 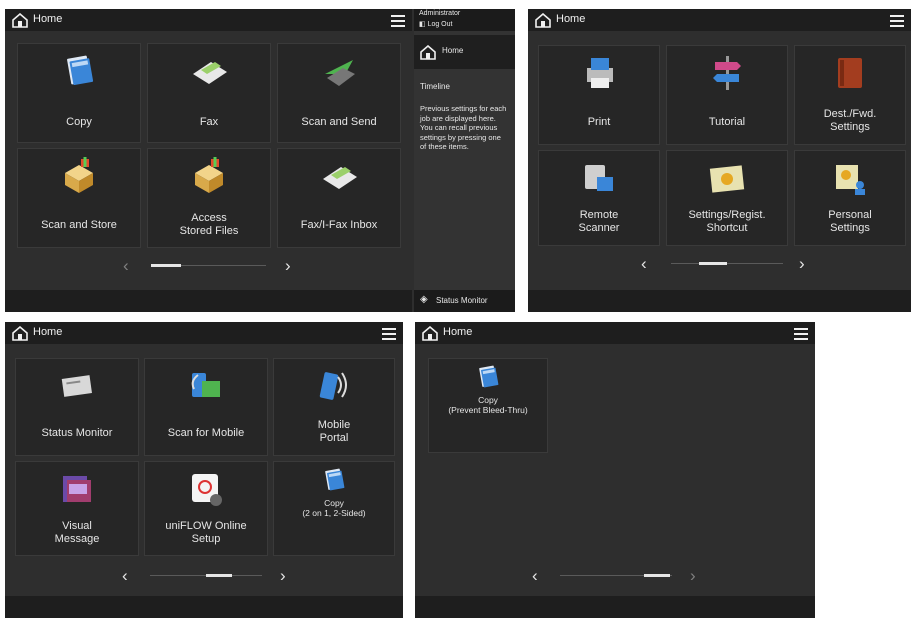 I want to click on scan-and-store-icon, so click(x=79, y=176).